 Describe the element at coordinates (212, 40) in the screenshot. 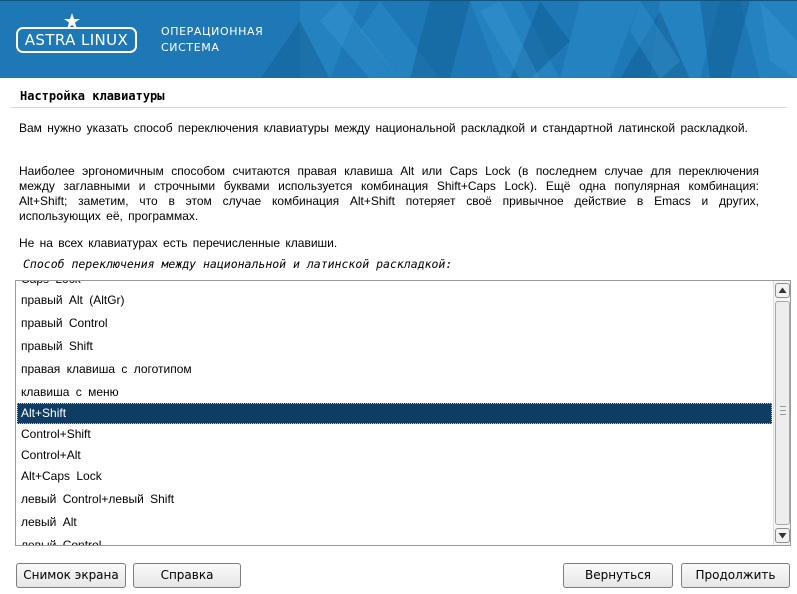

I see `os-title: ОПЕРАЦИОННАЯ СИСТЕМА` at that location.